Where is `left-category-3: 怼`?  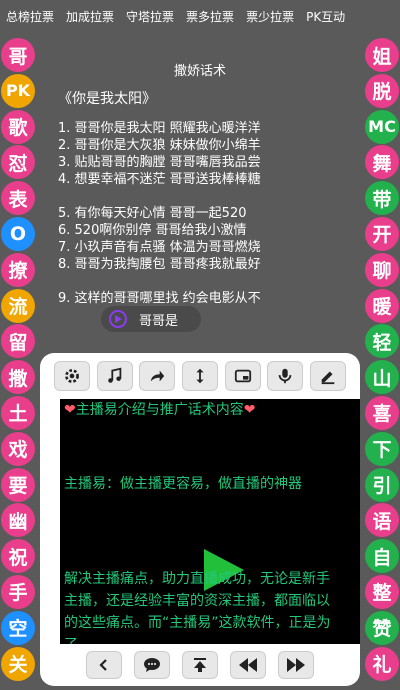
left-category-3: 怼 is located at coordinates (18, 162).